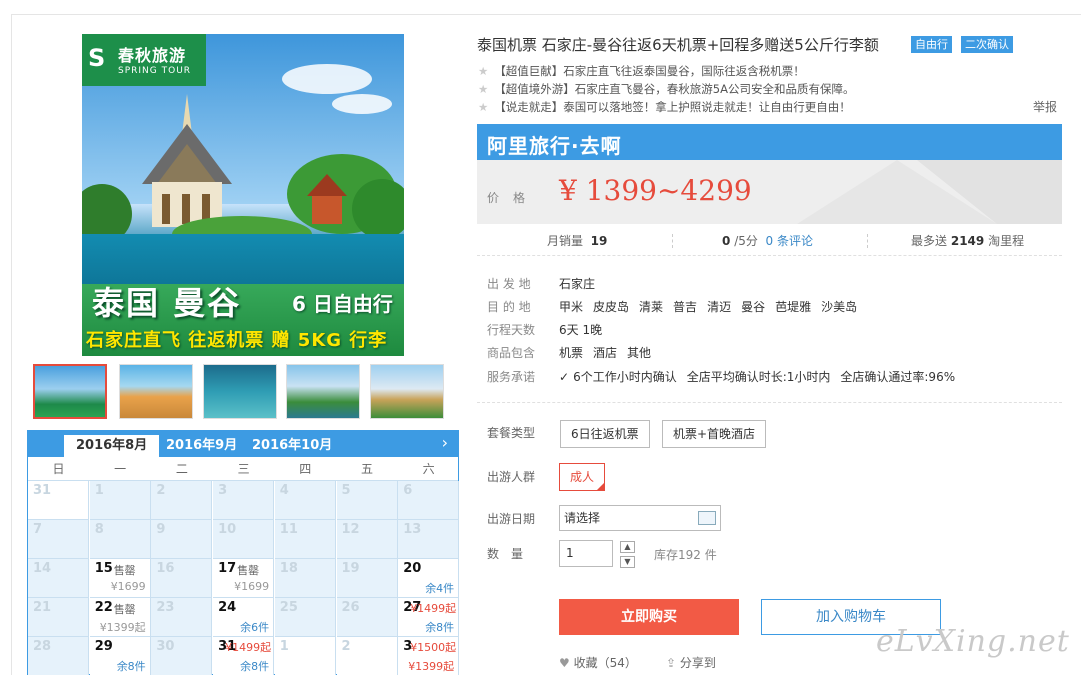 This screenshot has width=1081, height=675. I want to click on date-picker-input: 请选择, so click(640, 518).